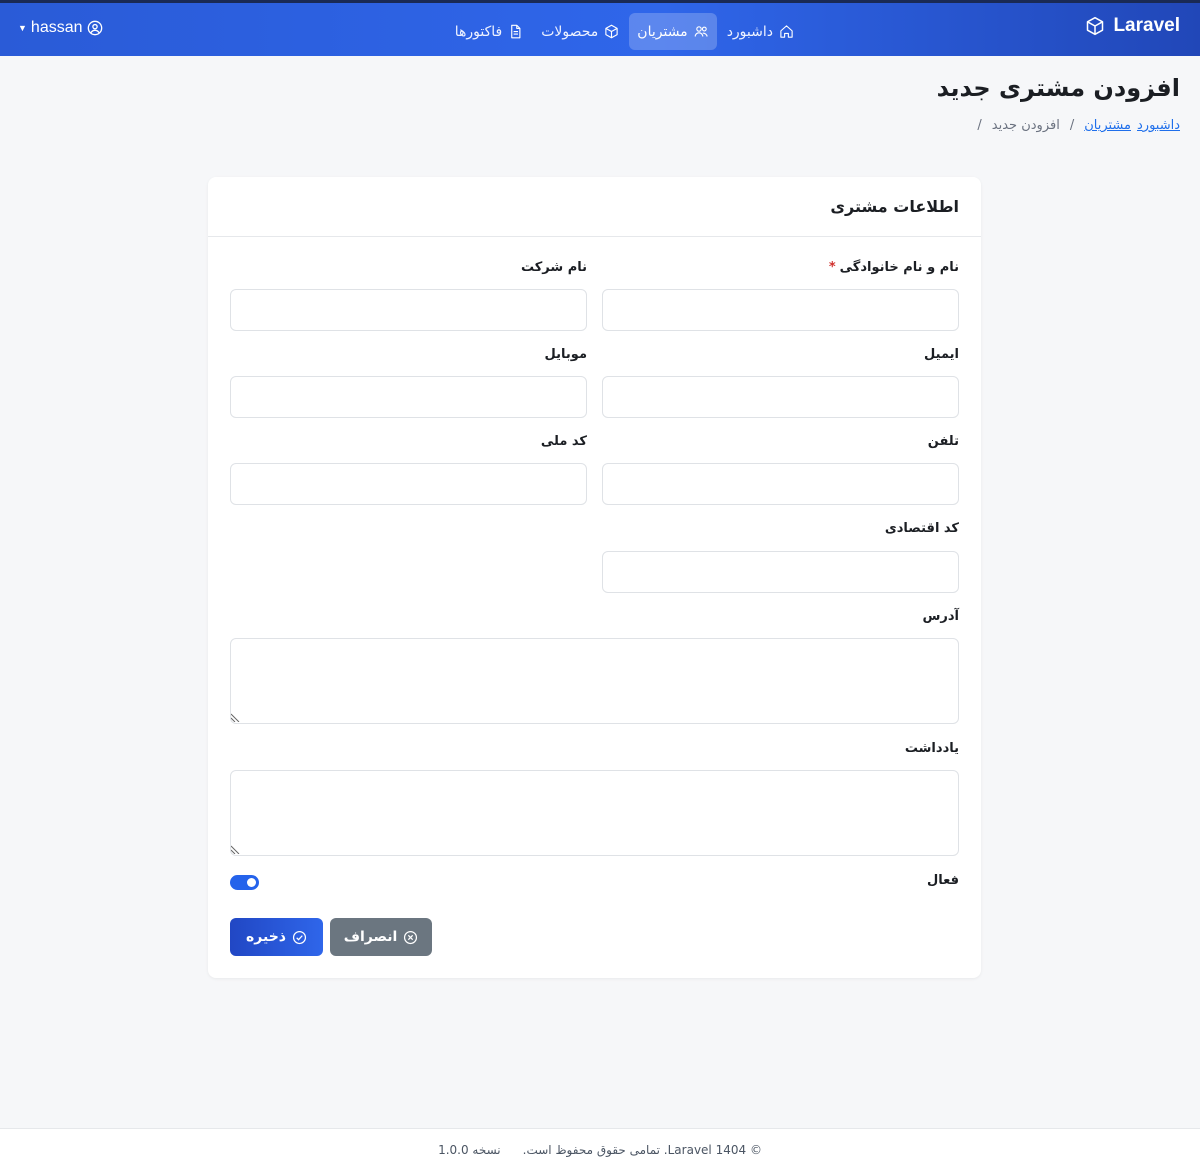 The height and width of the screenshot is (1171, 1200). What do you see at coordinates (594, 681) in the screenshot?
I see `address-textarea` at bounding box center [594, 681].